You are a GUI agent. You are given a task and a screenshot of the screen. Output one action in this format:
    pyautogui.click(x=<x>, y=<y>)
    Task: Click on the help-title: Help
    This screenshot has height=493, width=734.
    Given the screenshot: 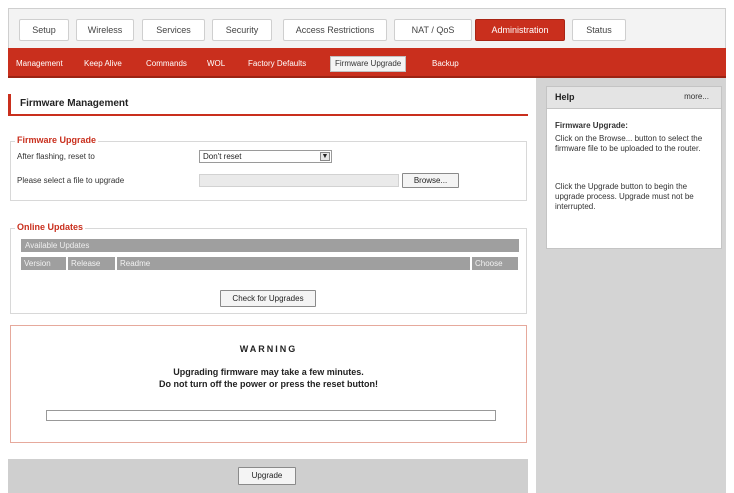 What is the action you would take?
    pyautogui.click(x=565, y=97)
    